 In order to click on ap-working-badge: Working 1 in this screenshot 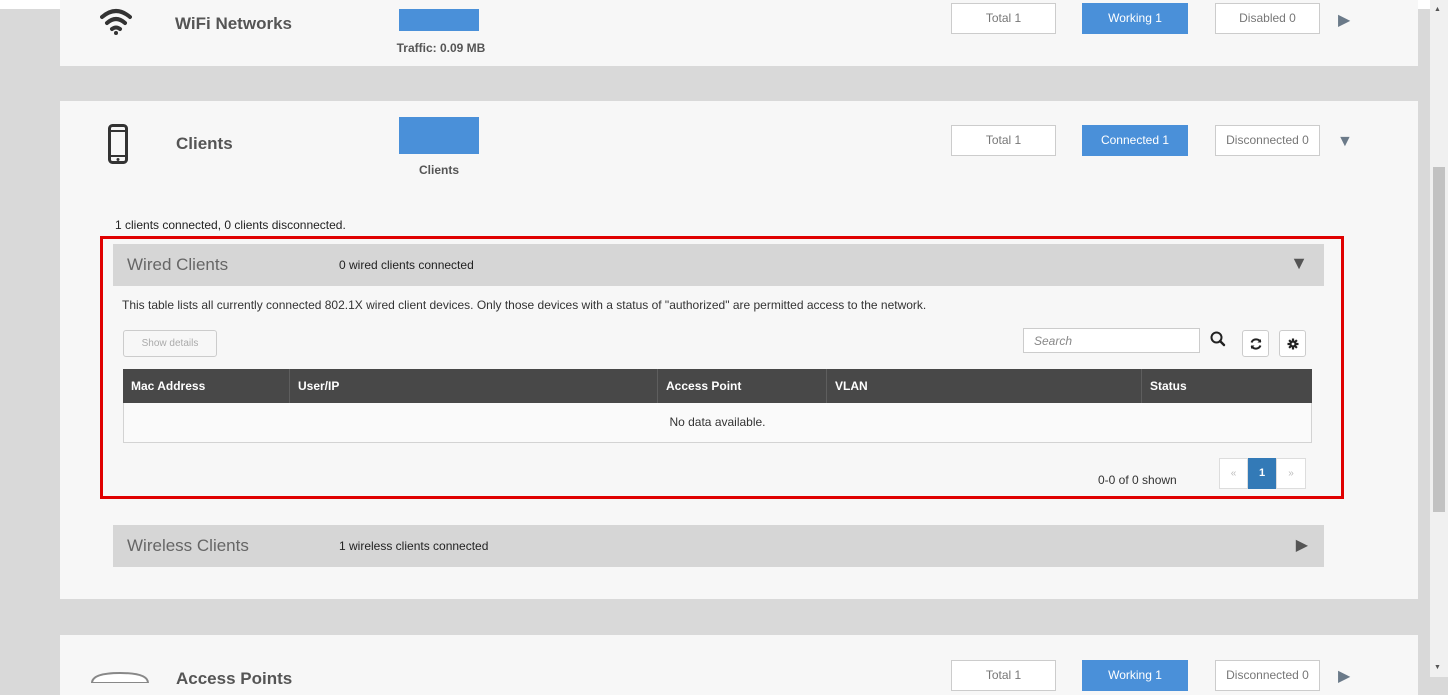, I will do `click(1135, 675)`.